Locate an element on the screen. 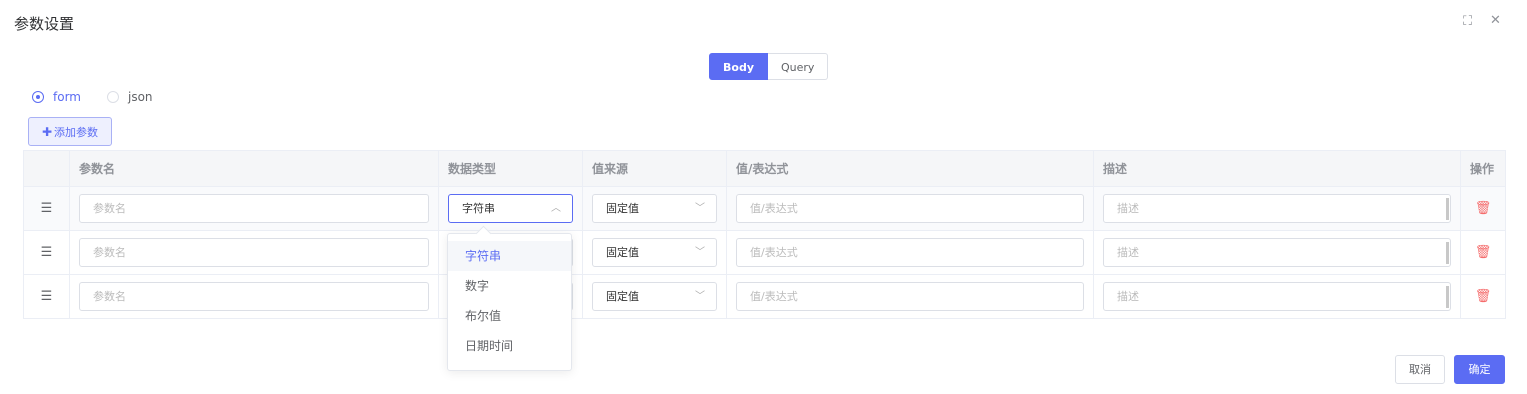  type-select: 字符串 ︿ is located at coordinates (510, 208).